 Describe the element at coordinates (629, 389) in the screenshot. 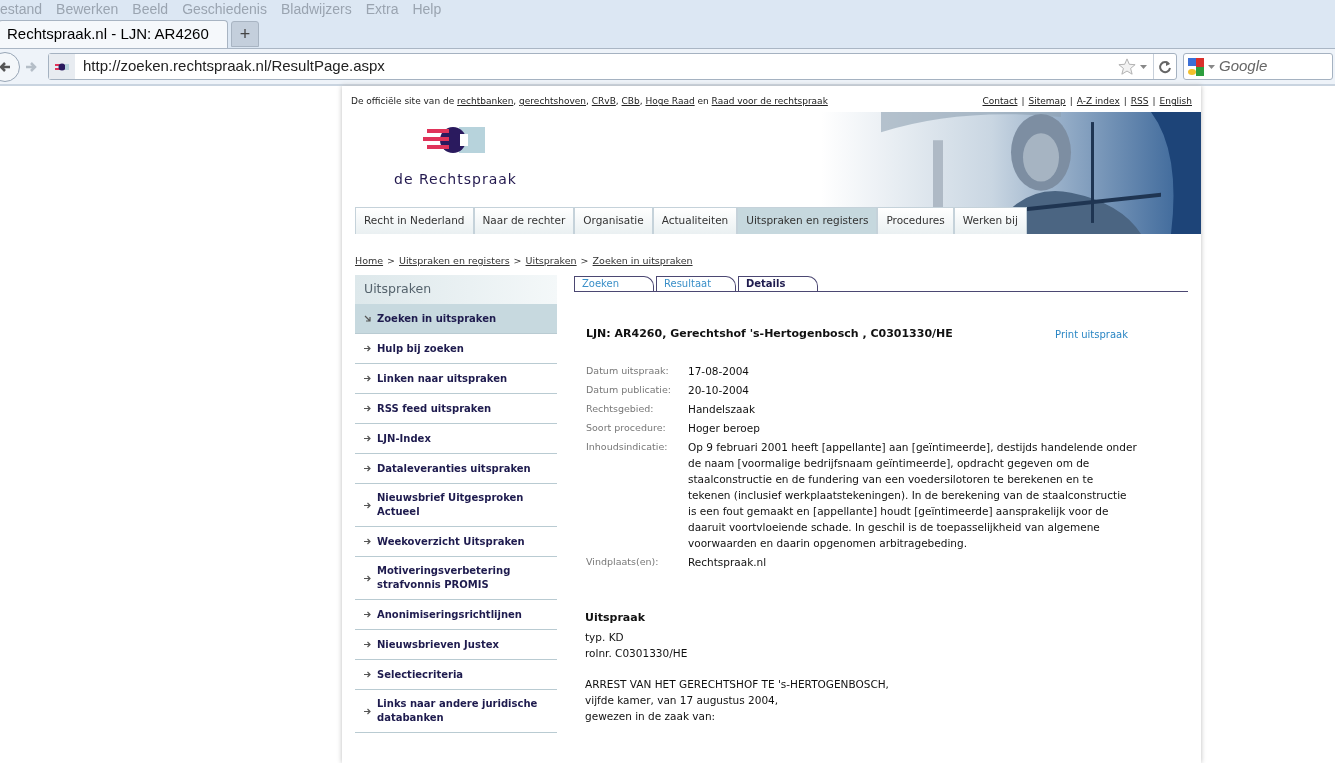

I see `field-label: Datum publicatie:` at that location.